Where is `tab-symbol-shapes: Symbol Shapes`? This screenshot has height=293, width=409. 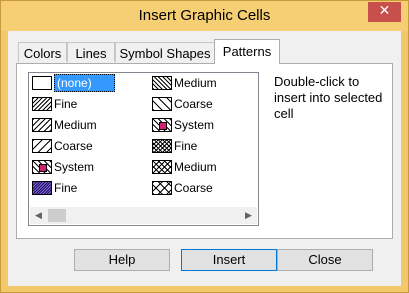
tab-symbol-shapes: Symbol Shapes is located at coordinates (165, 52).